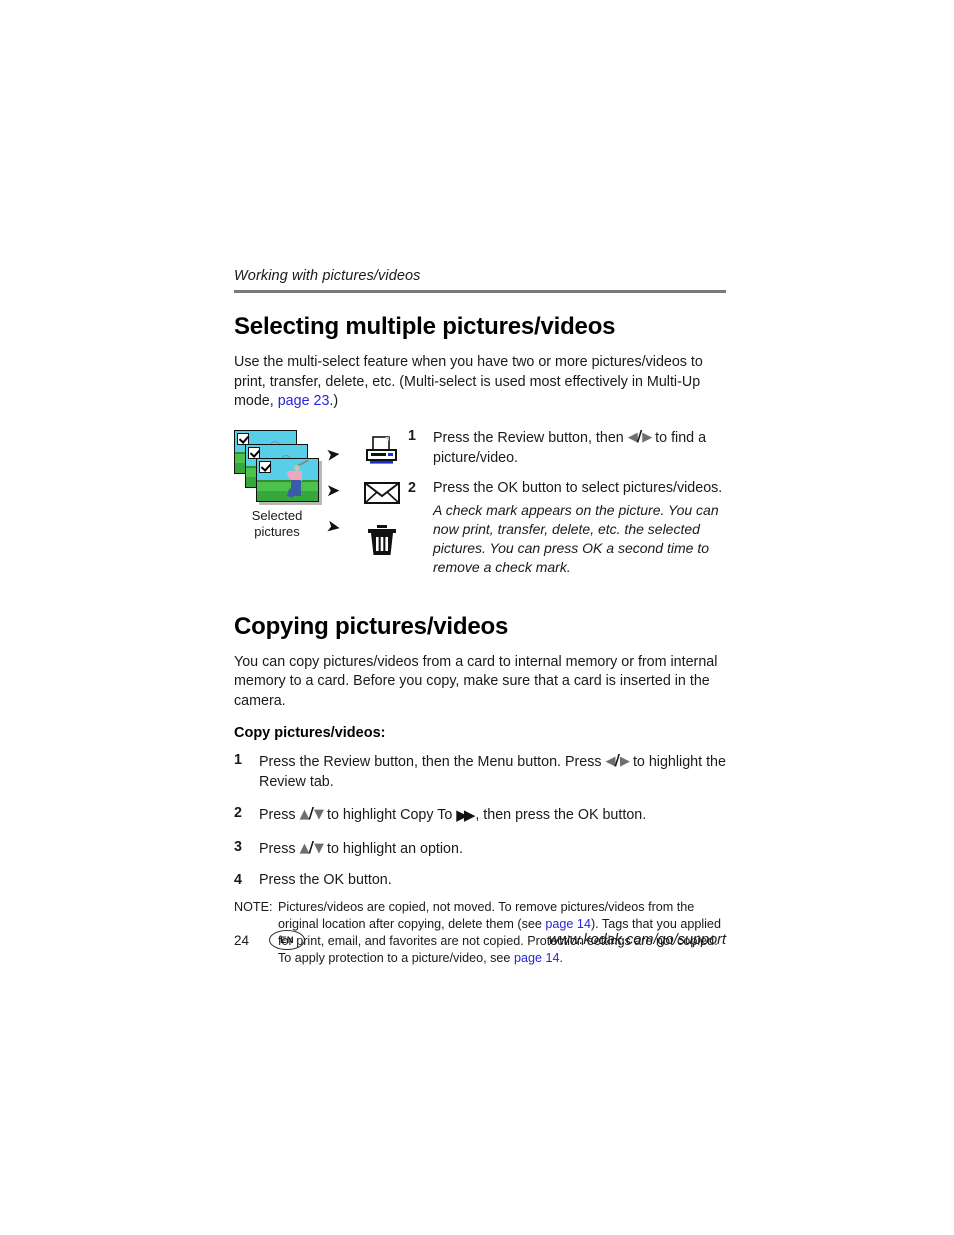 Image resolution: width=954 pixels, height=1235 pixels. I want to click on thumbnail-front, so click(287, 479).